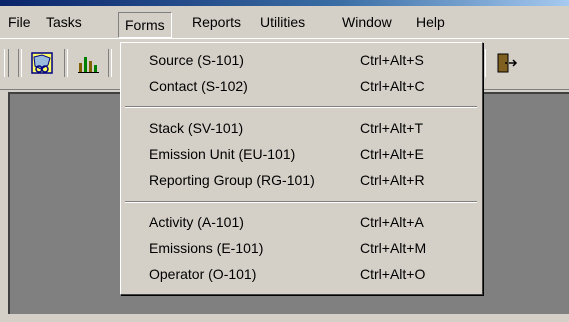 This screenshot has width=569, height=322. What do you see at coordinates (198, 86) in the screenshot?
I see `menu-item-label: Contact (S-102)` at bounding box center [198, 86].